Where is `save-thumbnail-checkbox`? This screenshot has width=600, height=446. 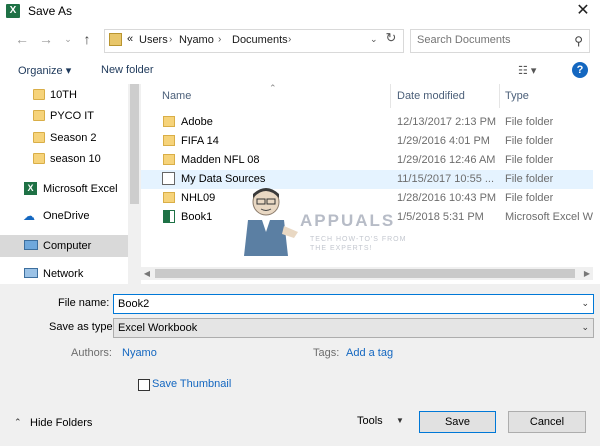
save-thumbnail-checkbox is located at coordinates (144, 385).